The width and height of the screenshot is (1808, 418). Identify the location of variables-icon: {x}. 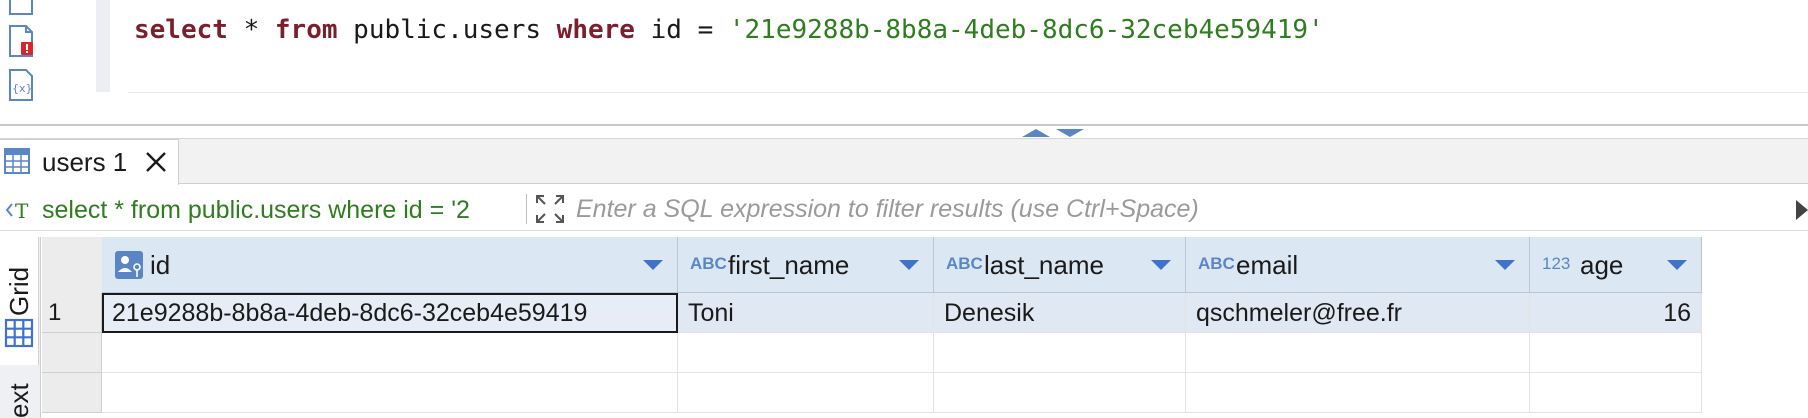
(21, 85).